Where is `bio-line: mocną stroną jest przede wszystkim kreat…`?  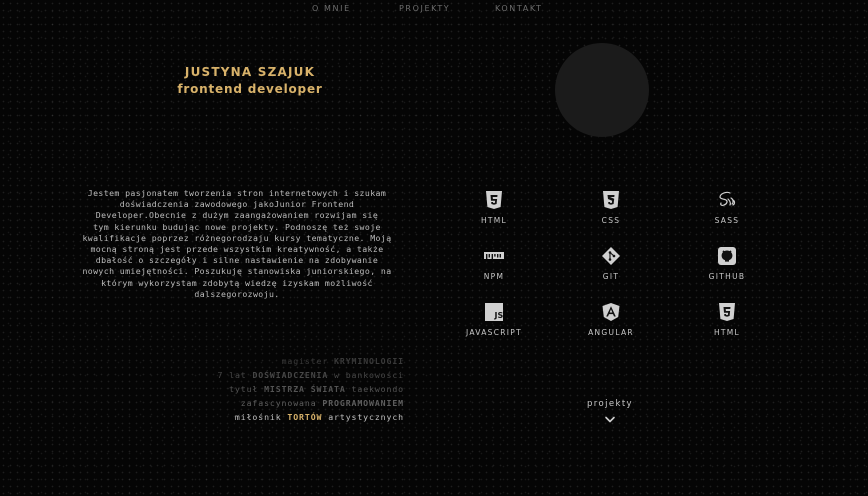
bio-line: mocną stroną jest przede wszystkim kreat… is located at coordinates (237, 249).